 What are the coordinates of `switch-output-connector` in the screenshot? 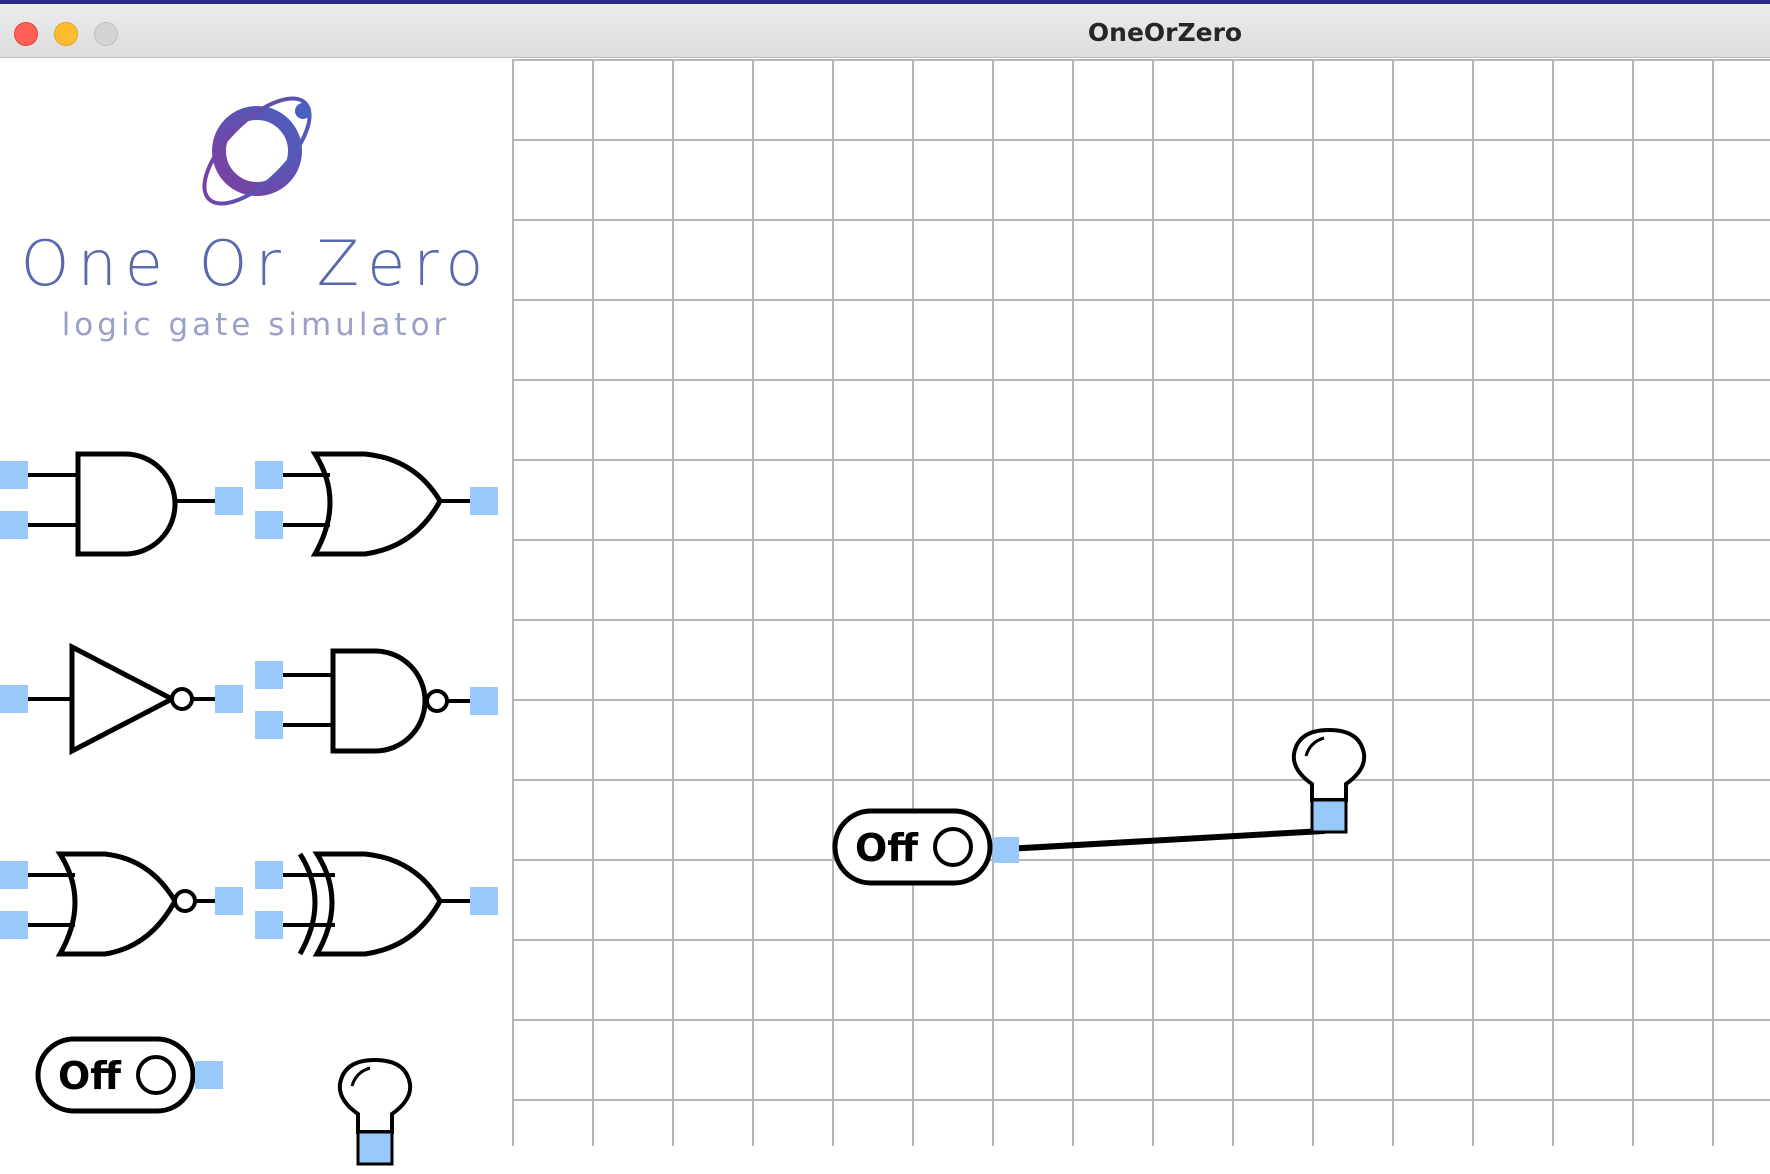 It's located at (209, 1075).